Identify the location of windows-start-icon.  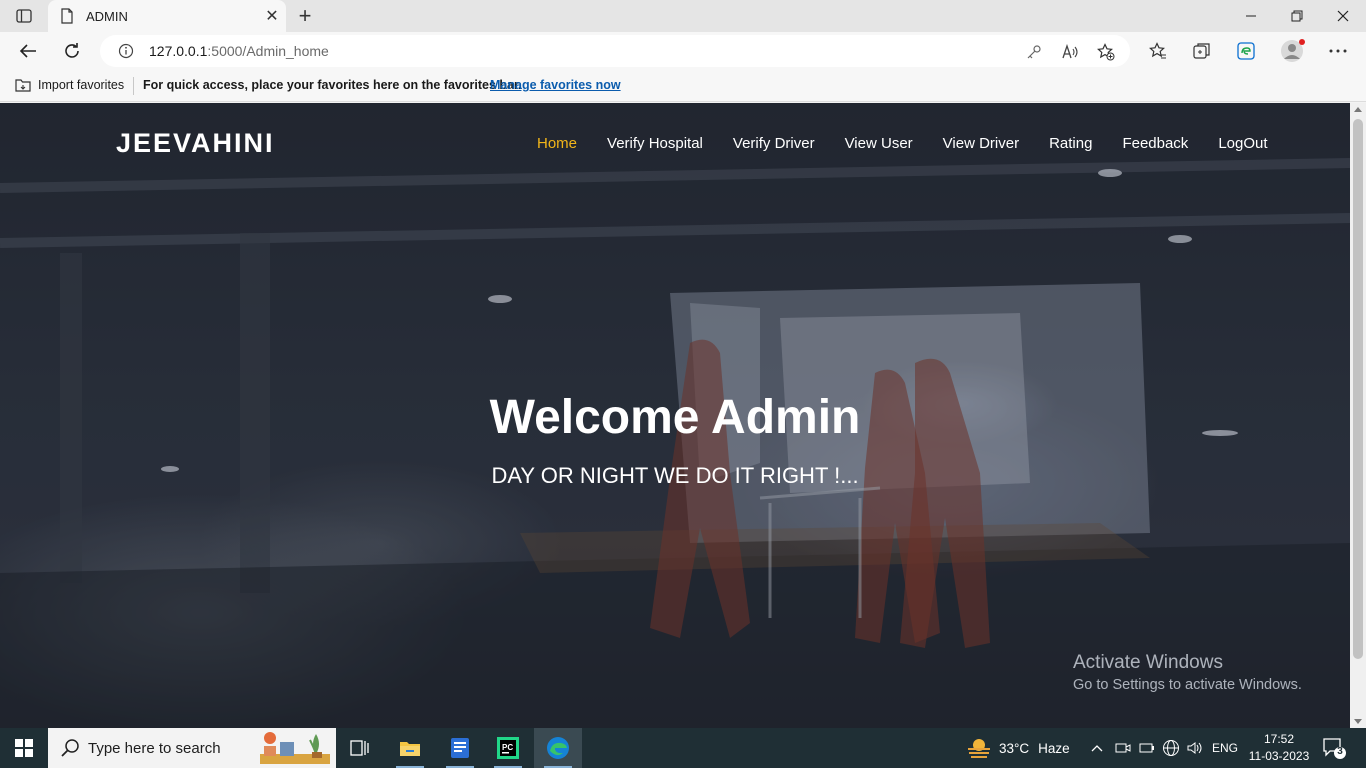
(24, 748).